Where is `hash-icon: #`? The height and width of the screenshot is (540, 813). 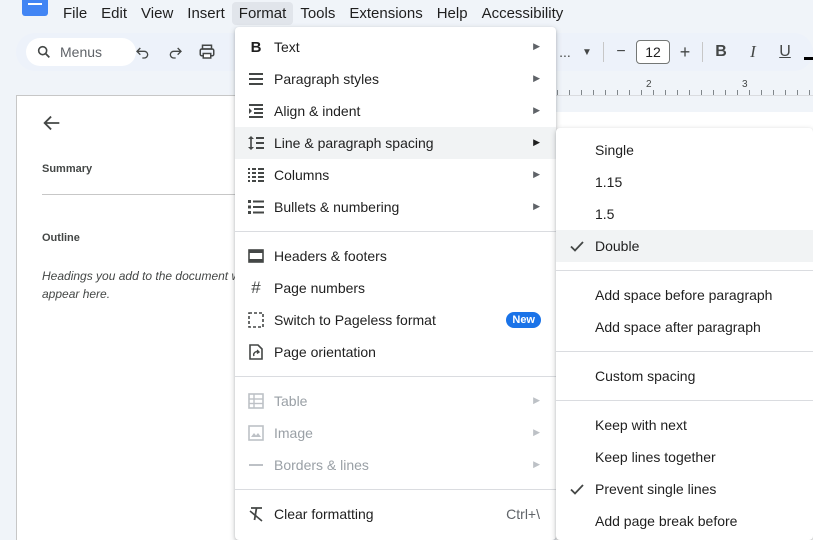
hash-icon: # is located at coordinates (256, 287).